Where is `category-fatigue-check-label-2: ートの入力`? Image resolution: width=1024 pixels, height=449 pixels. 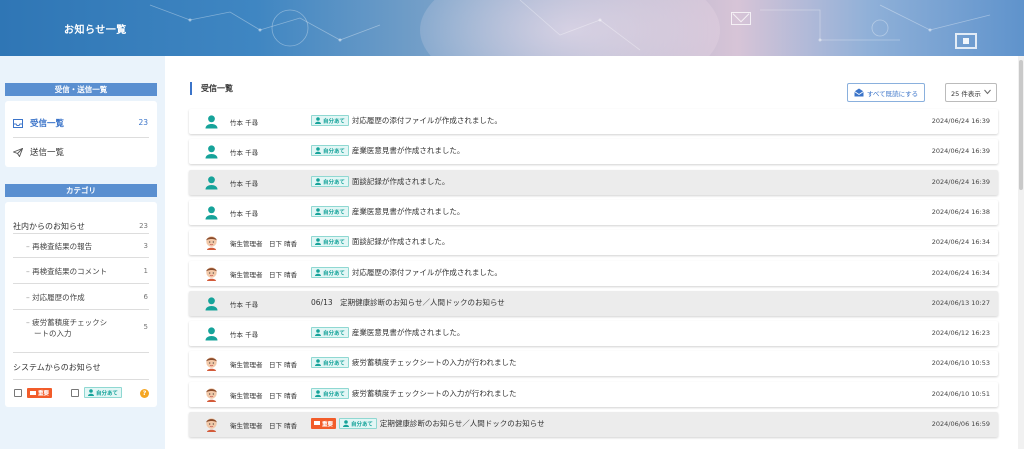
category-fatigue-check-label-2: ートの入力 is located at coordinates (53, 333).